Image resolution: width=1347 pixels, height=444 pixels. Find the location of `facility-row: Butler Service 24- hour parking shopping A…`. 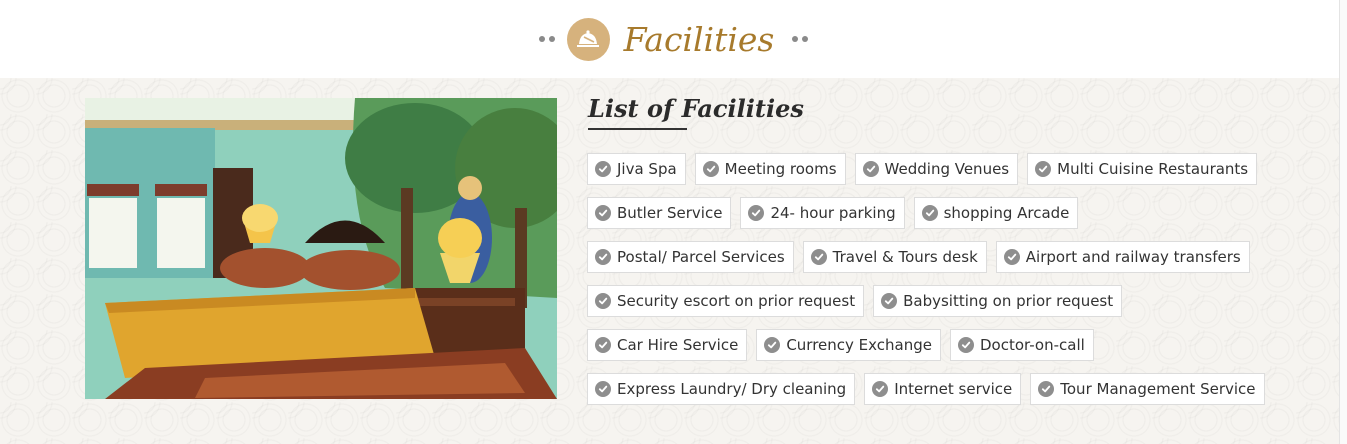

facility-row: Butler Service 24- hour parking shopping A… is located at coordinates (937, 214).